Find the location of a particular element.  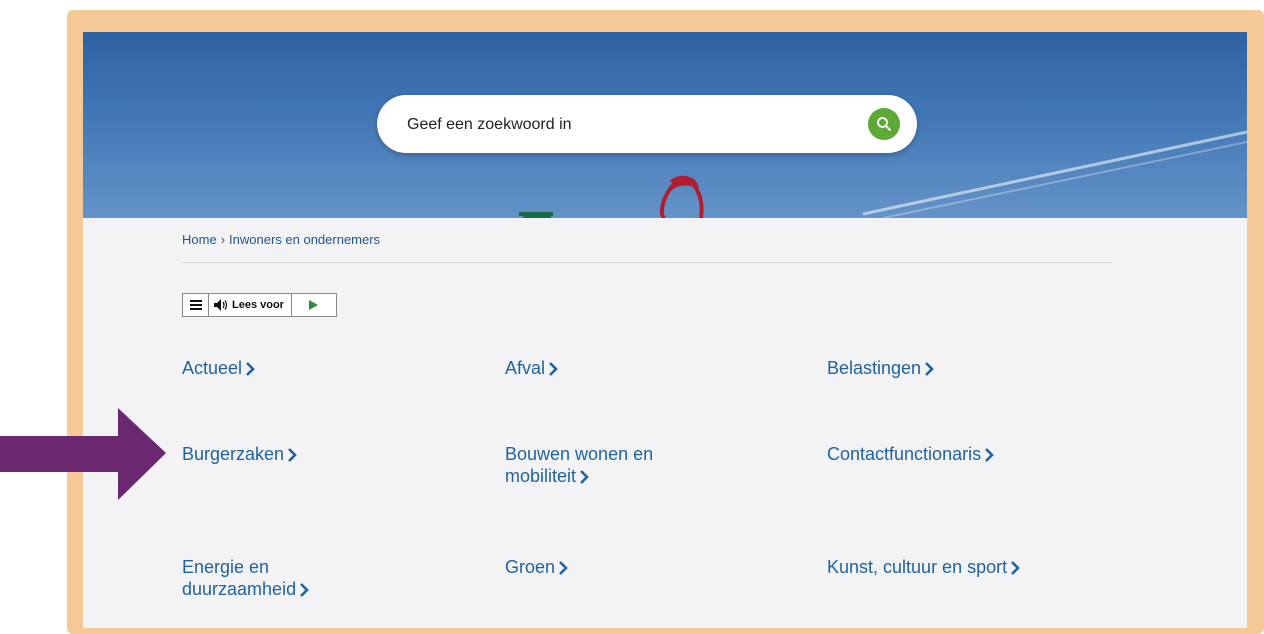

category-link-belastingen: Belastingen is located at coordinates (880, 368).